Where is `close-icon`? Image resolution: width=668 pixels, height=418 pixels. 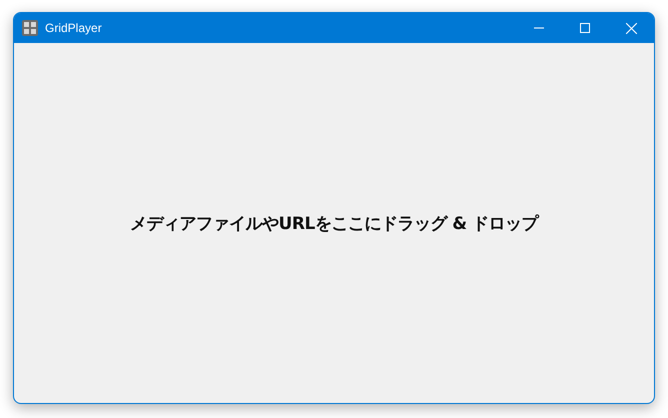 close-icon is located at coordinates (631, 28).